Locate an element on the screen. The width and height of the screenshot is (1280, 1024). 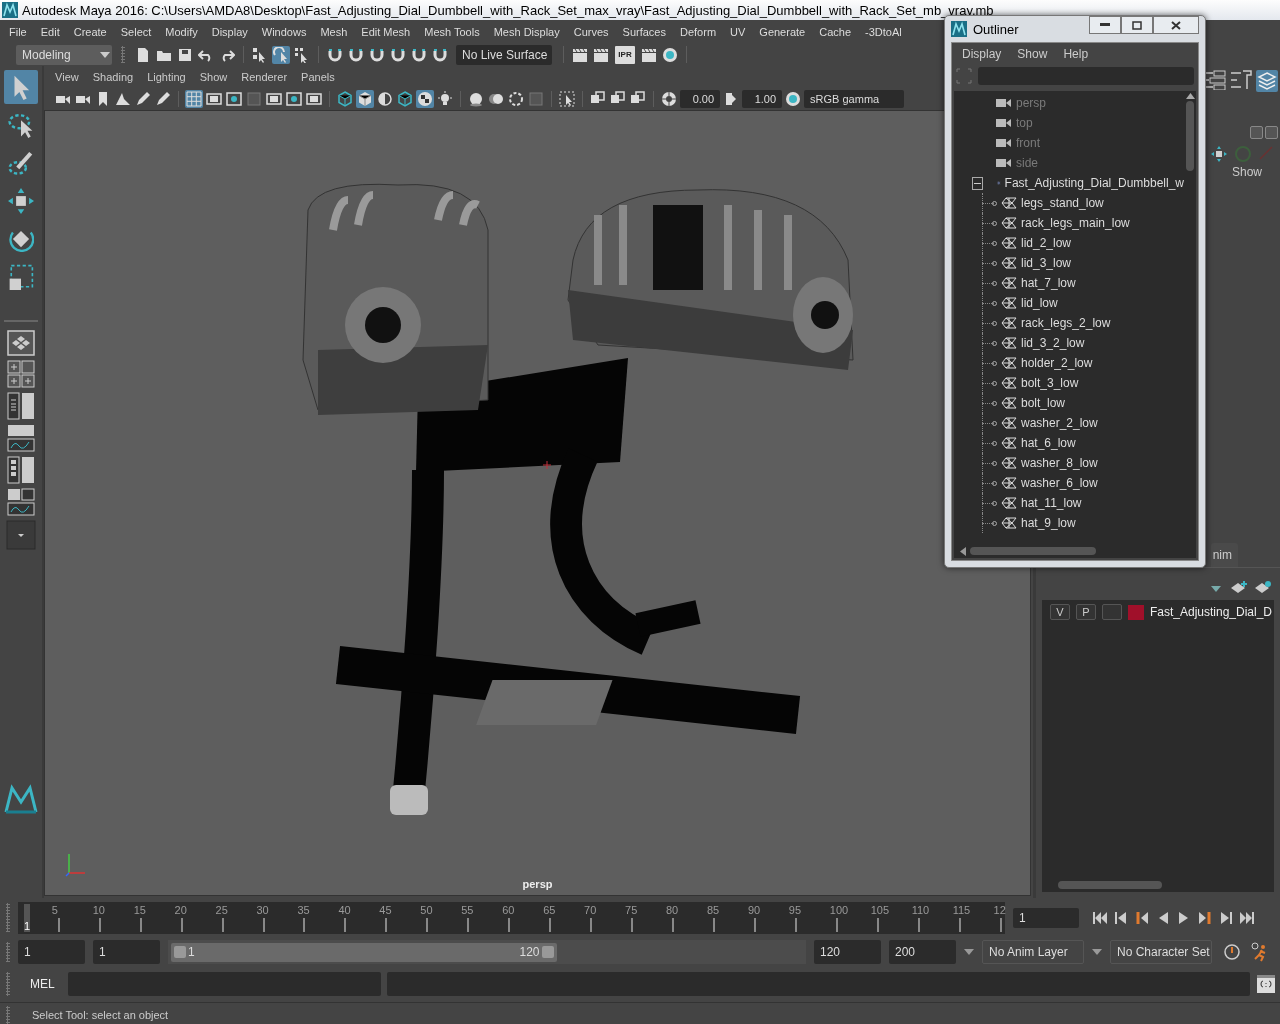
clock-icon is located at coordinates (1232, 952).